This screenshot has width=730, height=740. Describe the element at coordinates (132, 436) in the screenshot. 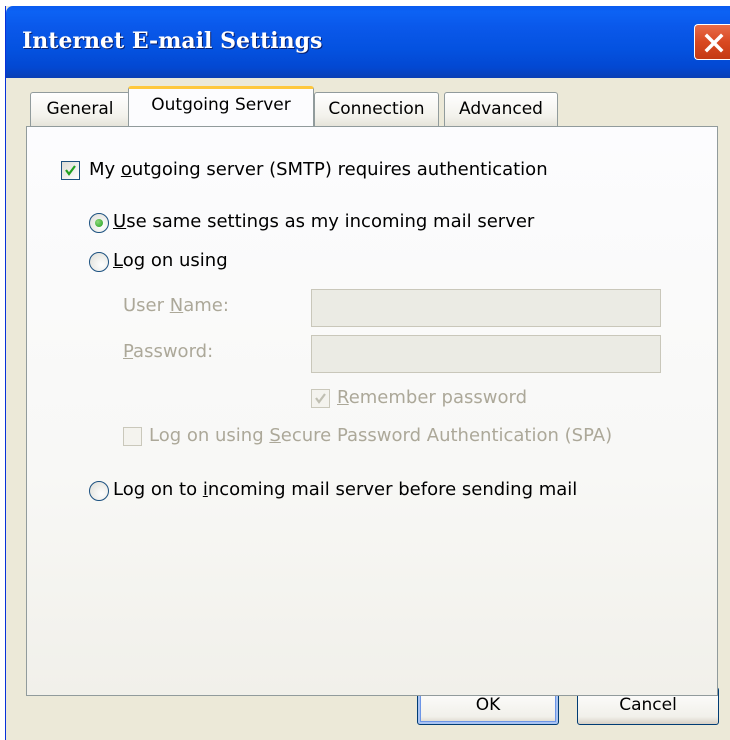

I see `spa-checkbox` at that location.